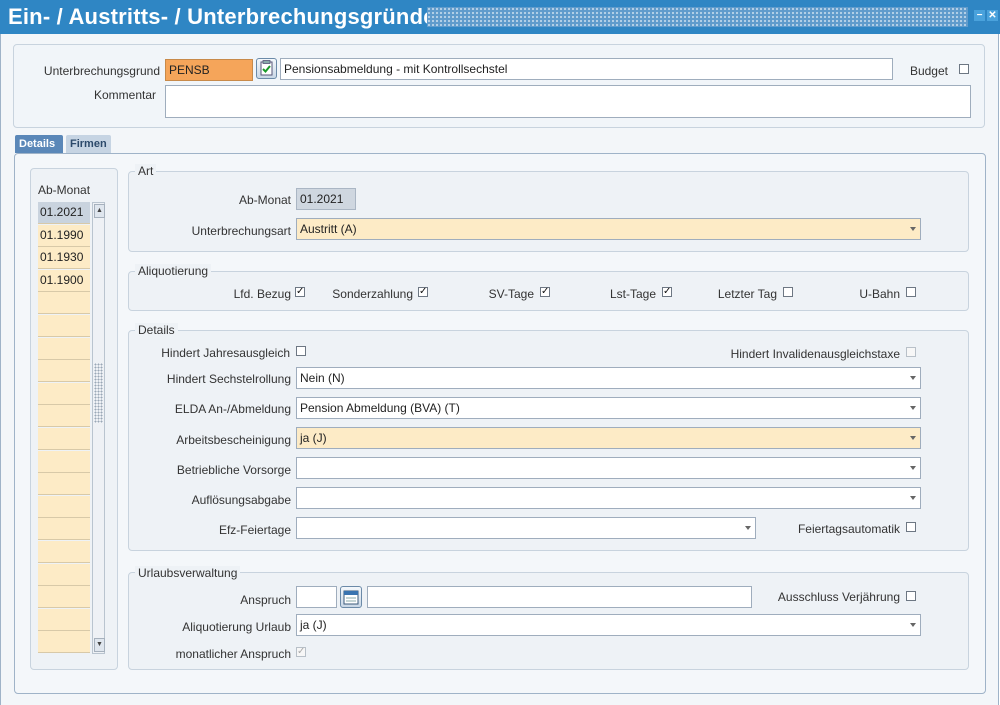  I want to click on betriebliche-vorsorge-label: Betriebliche Vorsorge, so click(233, 470).